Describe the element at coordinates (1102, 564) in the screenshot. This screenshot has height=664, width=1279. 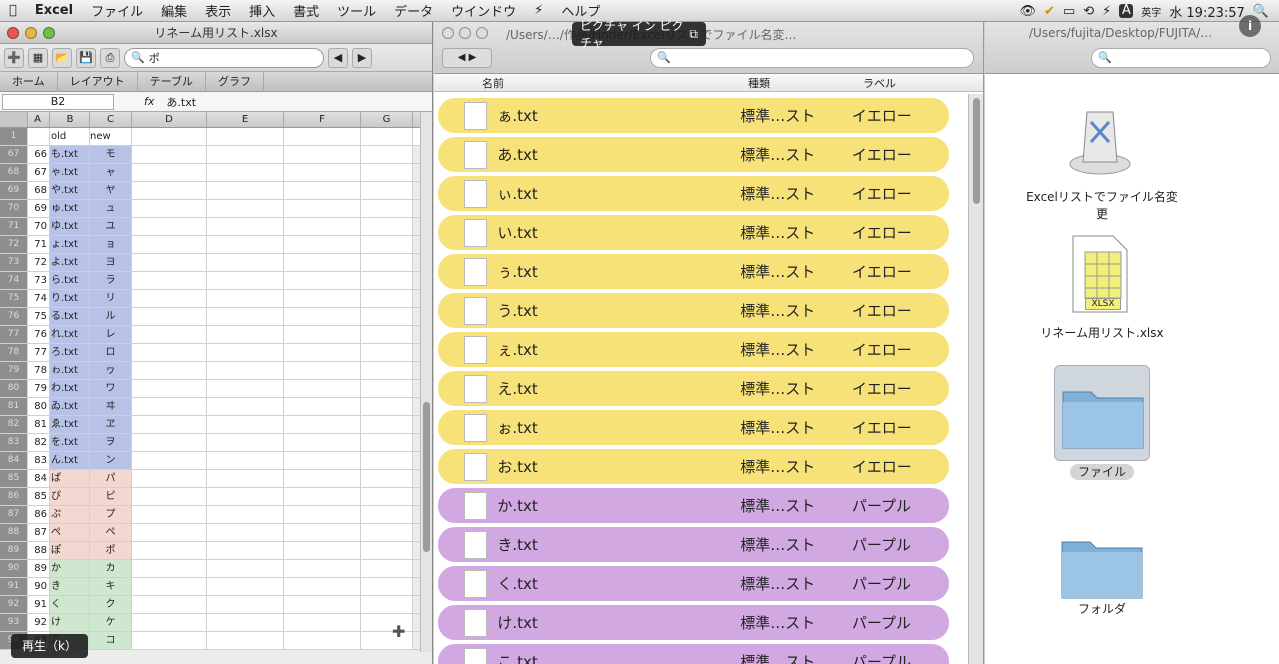
I see `folder-icon` at that location.